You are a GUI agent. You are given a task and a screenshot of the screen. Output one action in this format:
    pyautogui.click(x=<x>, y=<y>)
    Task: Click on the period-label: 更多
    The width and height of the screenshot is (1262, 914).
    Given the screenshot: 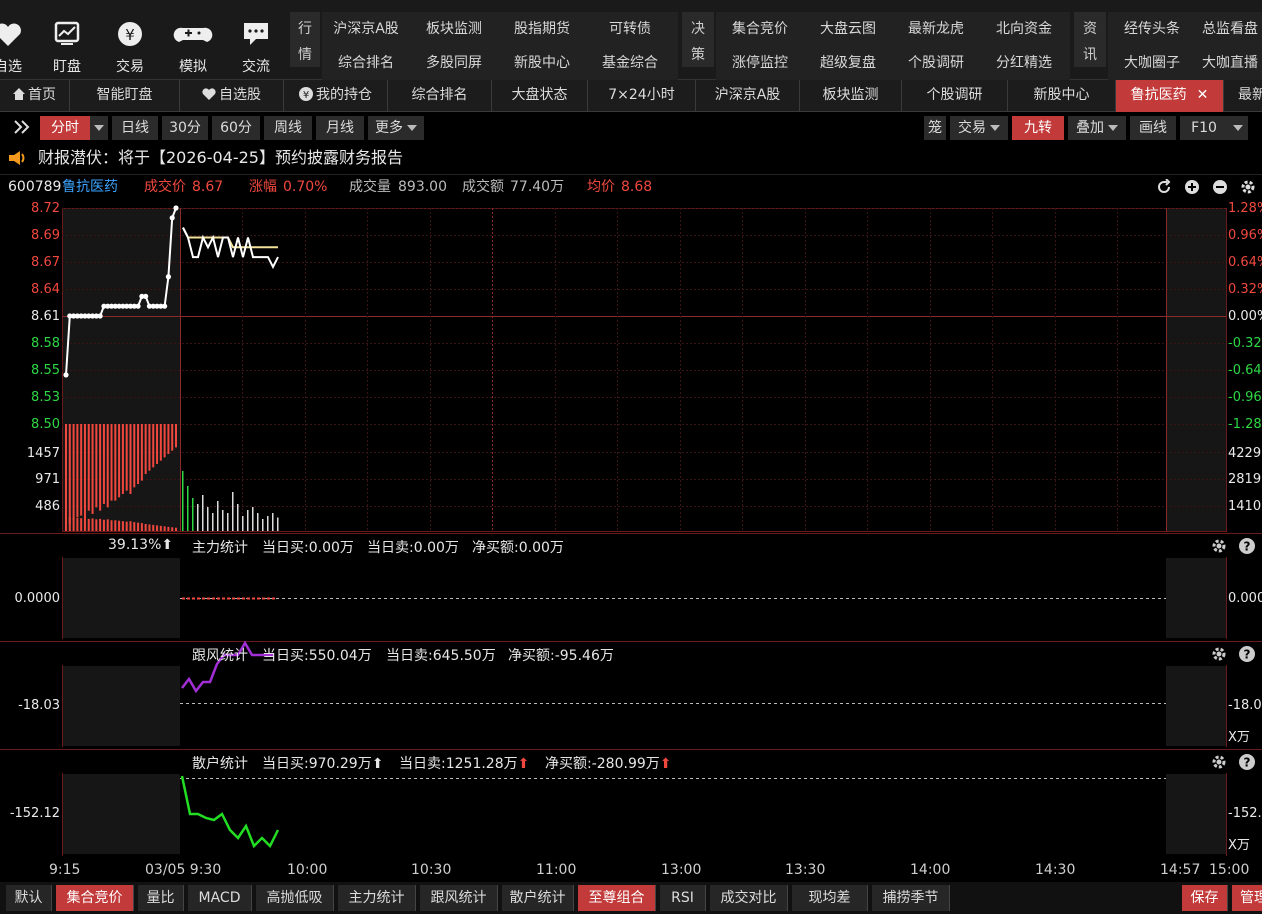 What is the action you would take?
    pyautogui.click(x=389, y=128)
    